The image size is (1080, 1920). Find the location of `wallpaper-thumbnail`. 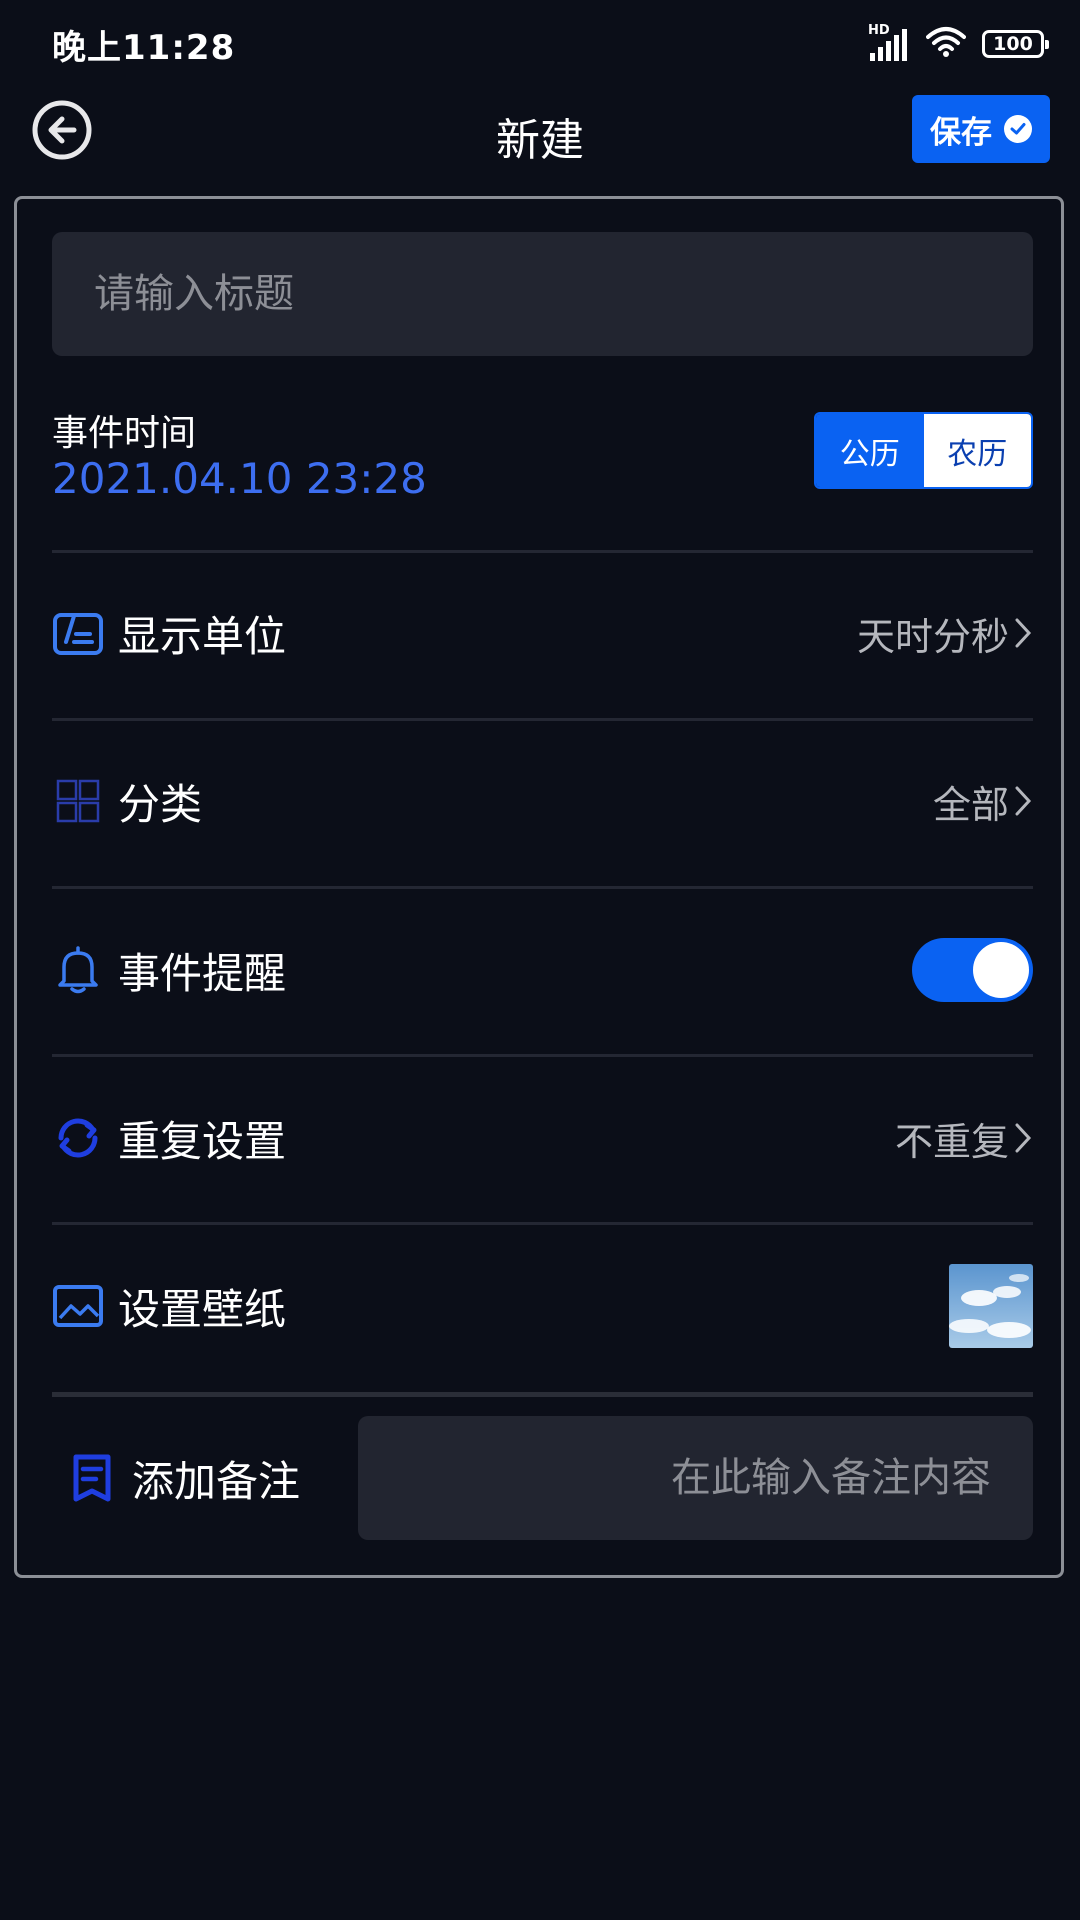

wallpaper-thumbnail is located at coordinates (991, 1306).